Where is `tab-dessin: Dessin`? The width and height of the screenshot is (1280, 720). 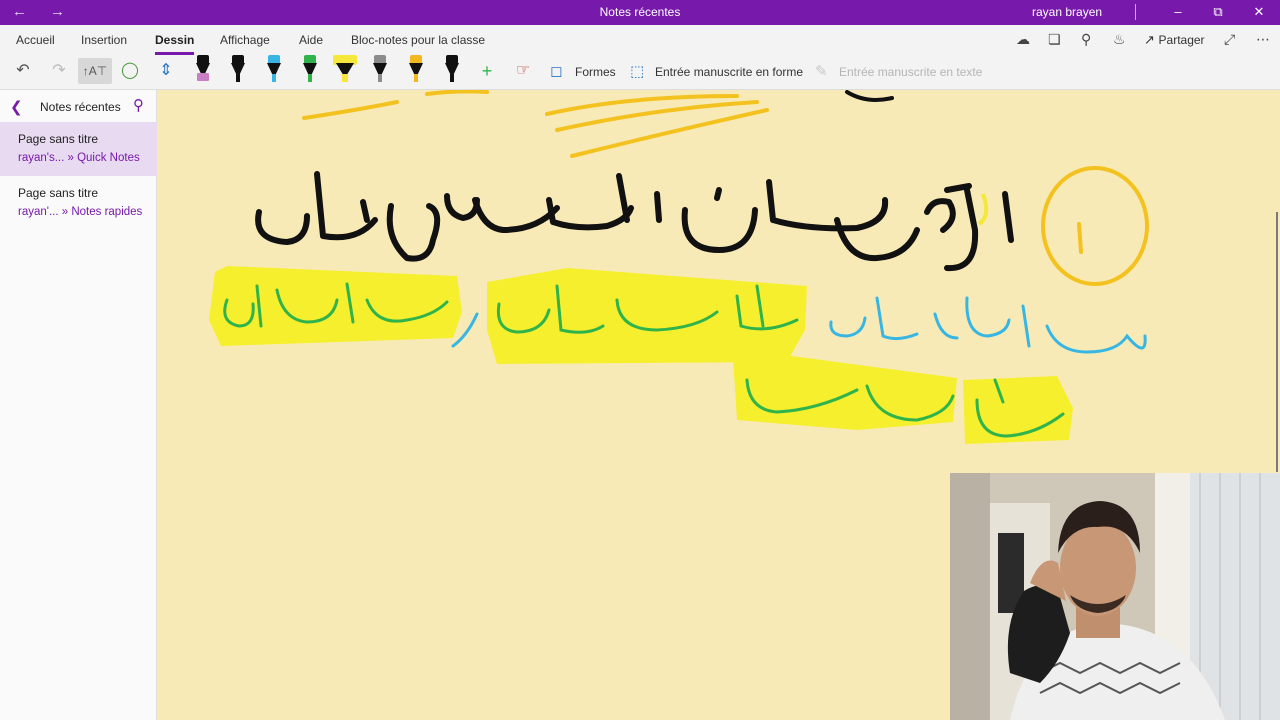 tab-dessin: Dessin is located at coordinates (175, 44).